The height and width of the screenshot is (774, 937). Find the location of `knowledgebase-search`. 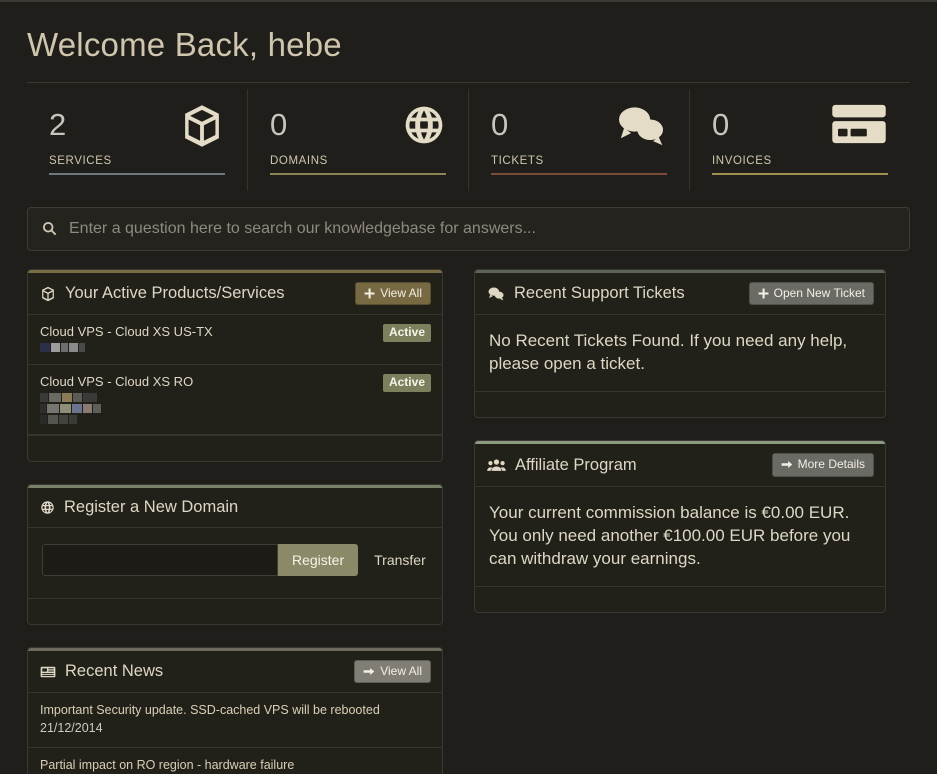

knowledgebase-search is located at coordinates (468, 228).